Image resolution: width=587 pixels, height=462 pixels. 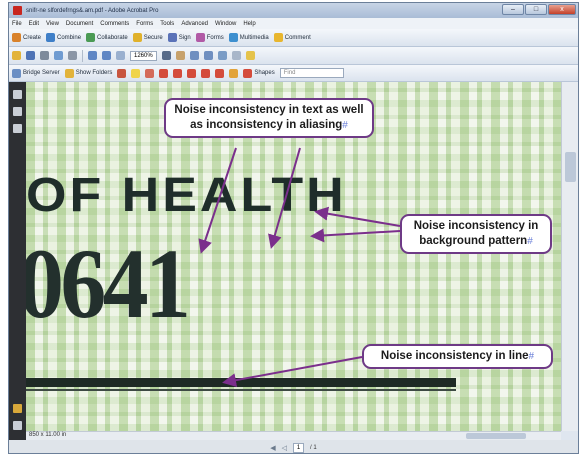 What do you see at coordinates (41, 73) in the screenshot?
I see `bridge-server-label: Bridge Server` at bounding box center [41, 73].